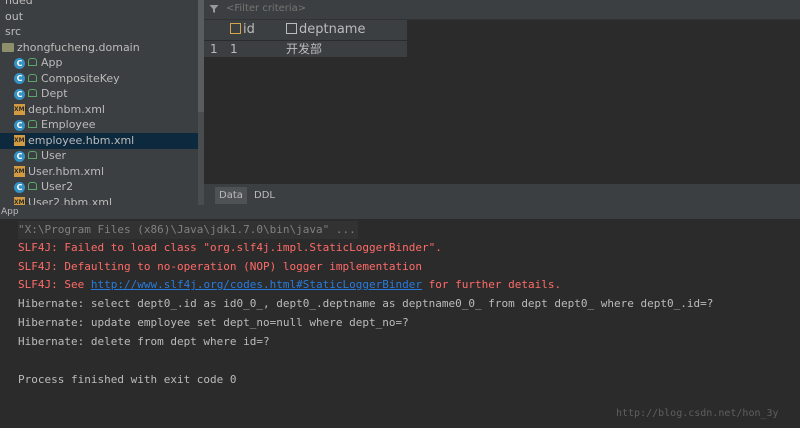 This screenshot has height=428, width=800. I want to click on tree-item-label: employee.hbm.xml, so click(81, 140).